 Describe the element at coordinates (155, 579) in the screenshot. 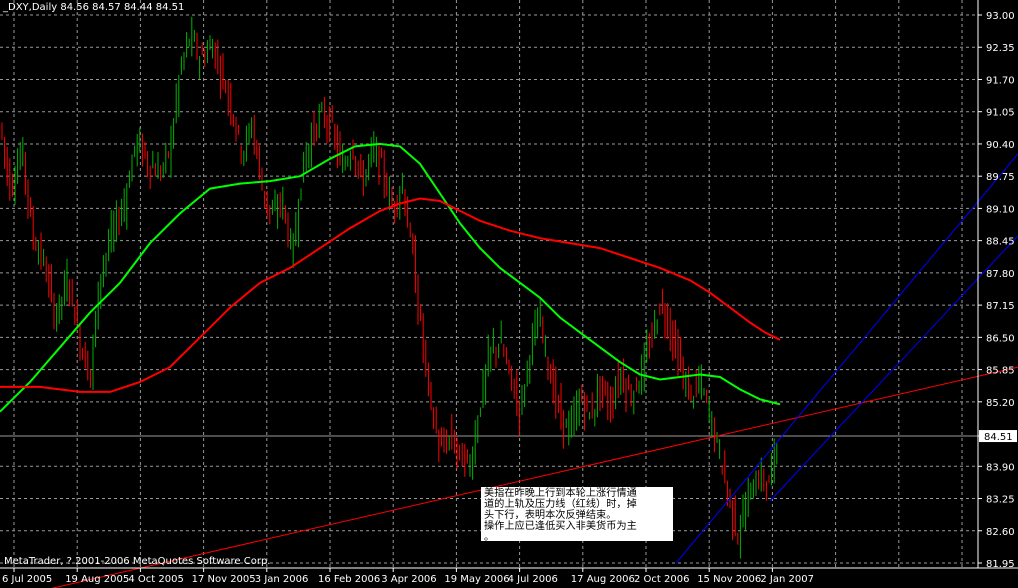

I see `time-tick-label: 4 Oct 2005` at that location.